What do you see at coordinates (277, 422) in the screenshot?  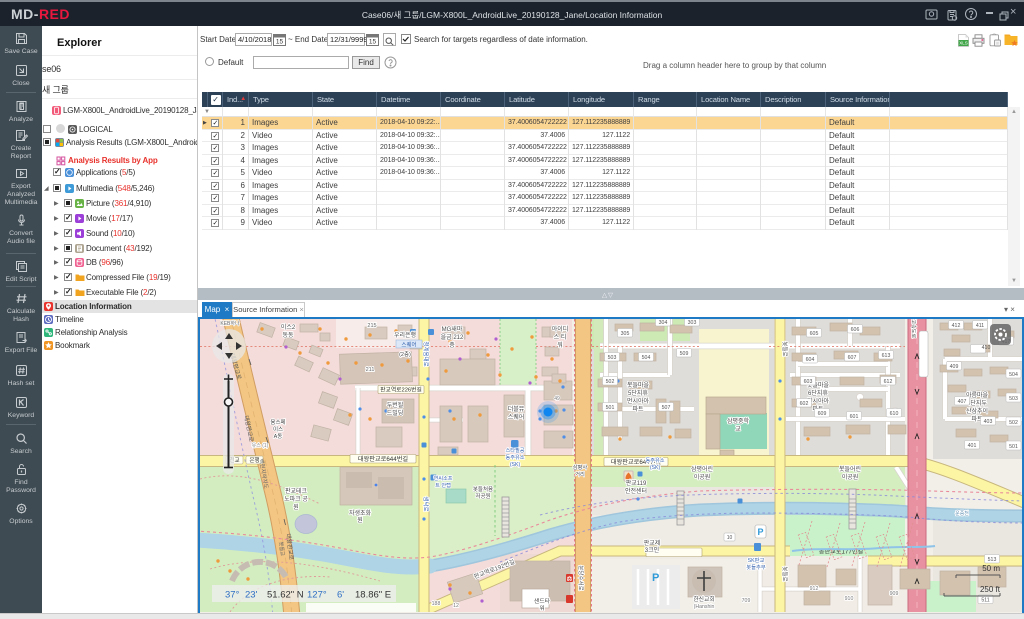 I see `svg-text: 윰스페` at bounding box center [277, 422].